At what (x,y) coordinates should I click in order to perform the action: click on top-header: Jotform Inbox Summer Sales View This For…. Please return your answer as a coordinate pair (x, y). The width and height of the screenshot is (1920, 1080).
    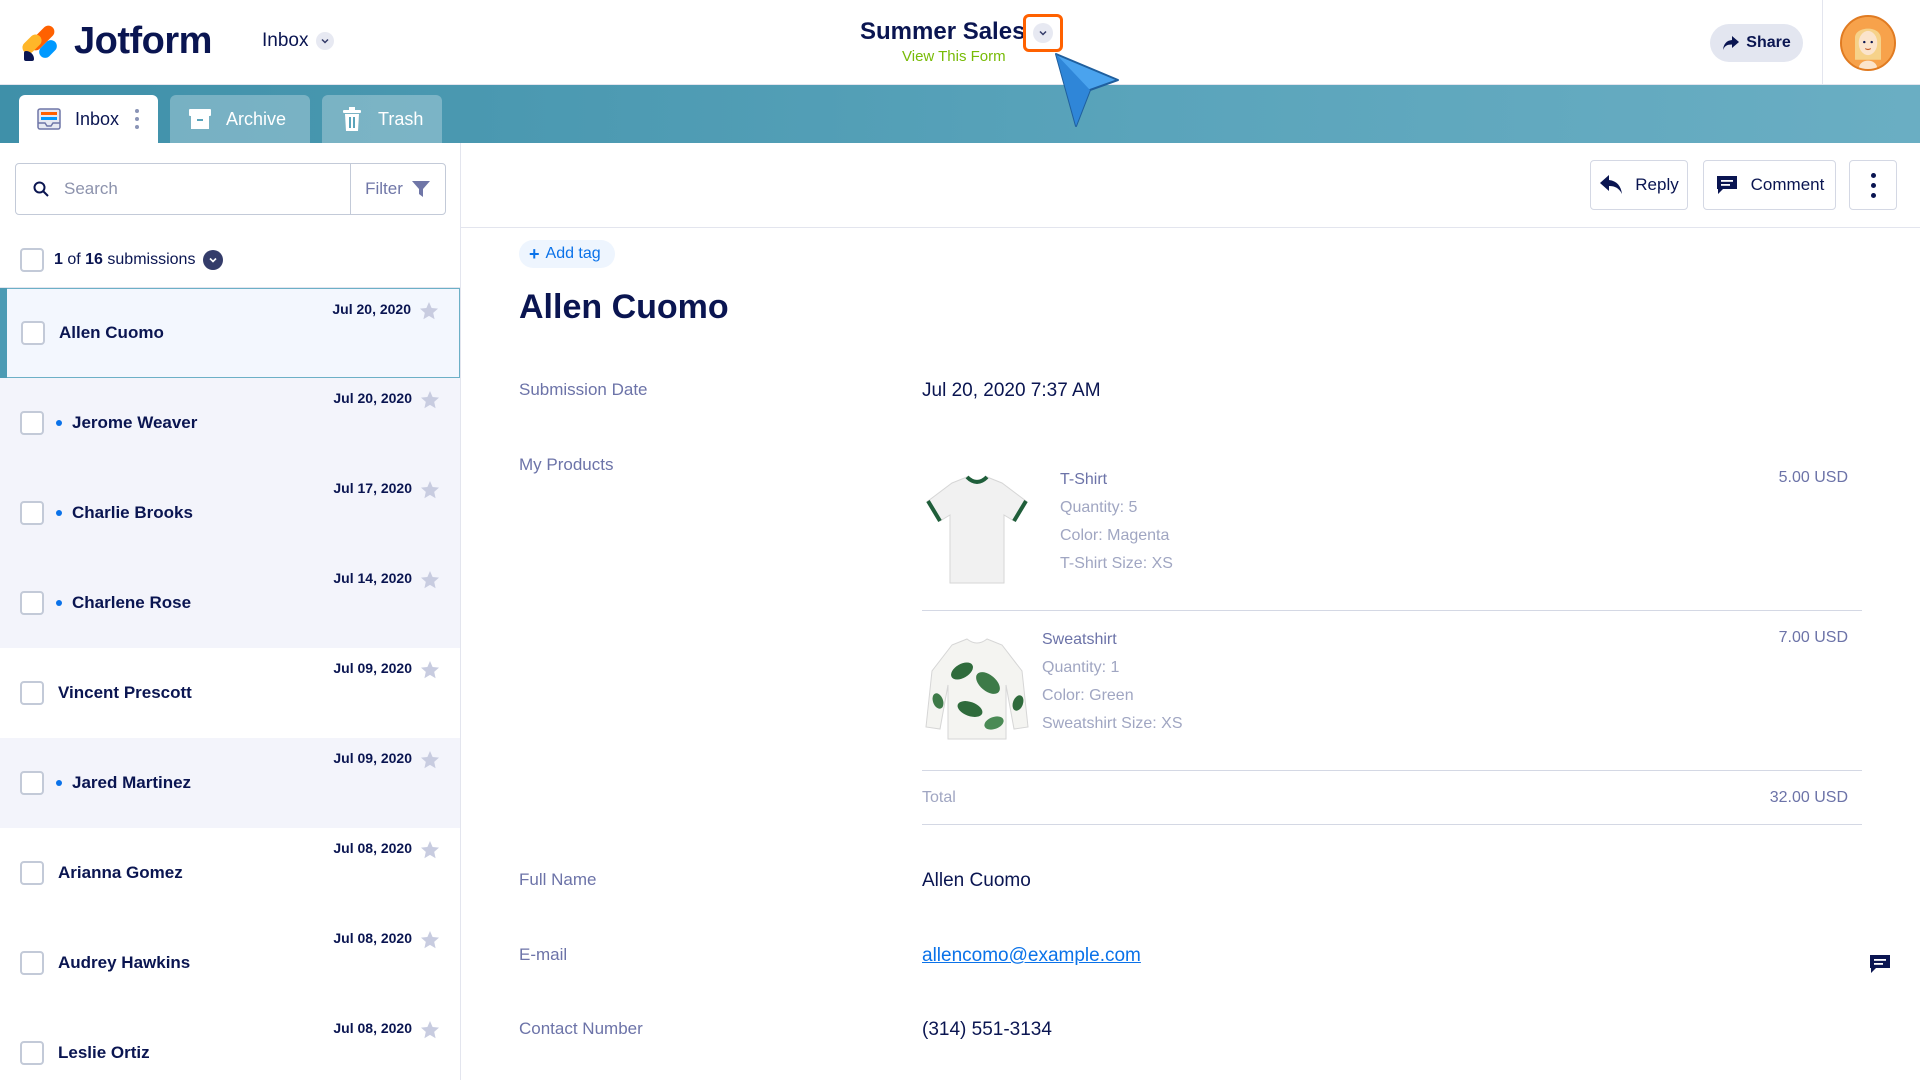
    Looking at the image, I should click on (960, 42).